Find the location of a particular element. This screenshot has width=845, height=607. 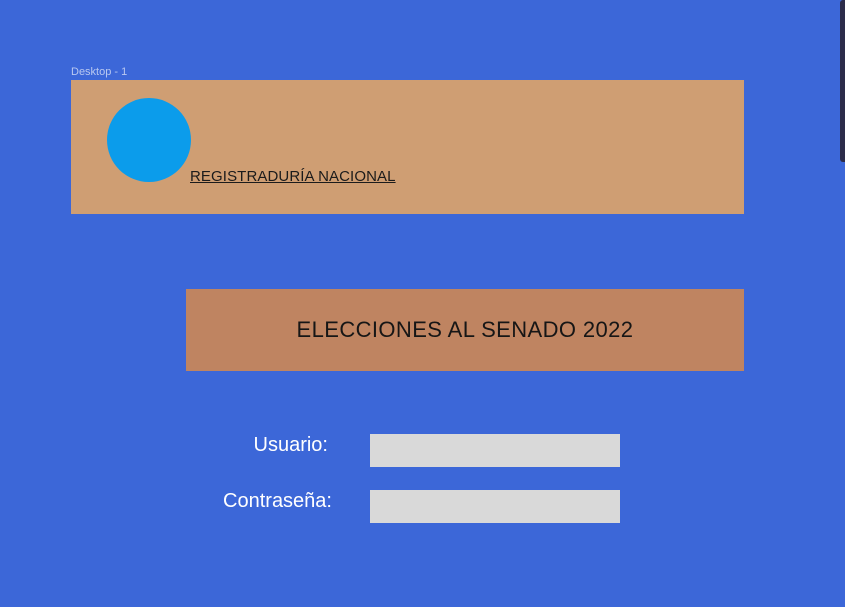

frame-label: Desktop - 1 is located at coordinates (99, 72).